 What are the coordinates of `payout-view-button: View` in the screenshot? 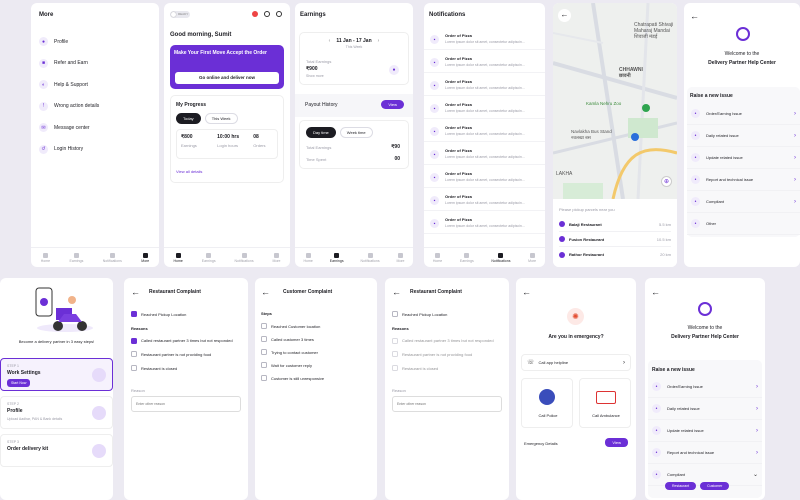 It's located at (392, 104).